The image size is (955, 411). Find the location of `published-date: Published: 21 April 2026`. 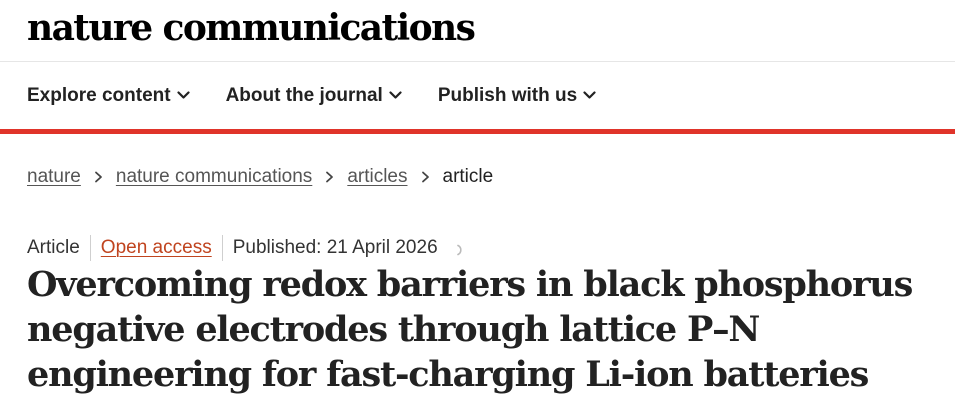

published-date: Published: 21 April 2026 is located at coordinates (335, 247).